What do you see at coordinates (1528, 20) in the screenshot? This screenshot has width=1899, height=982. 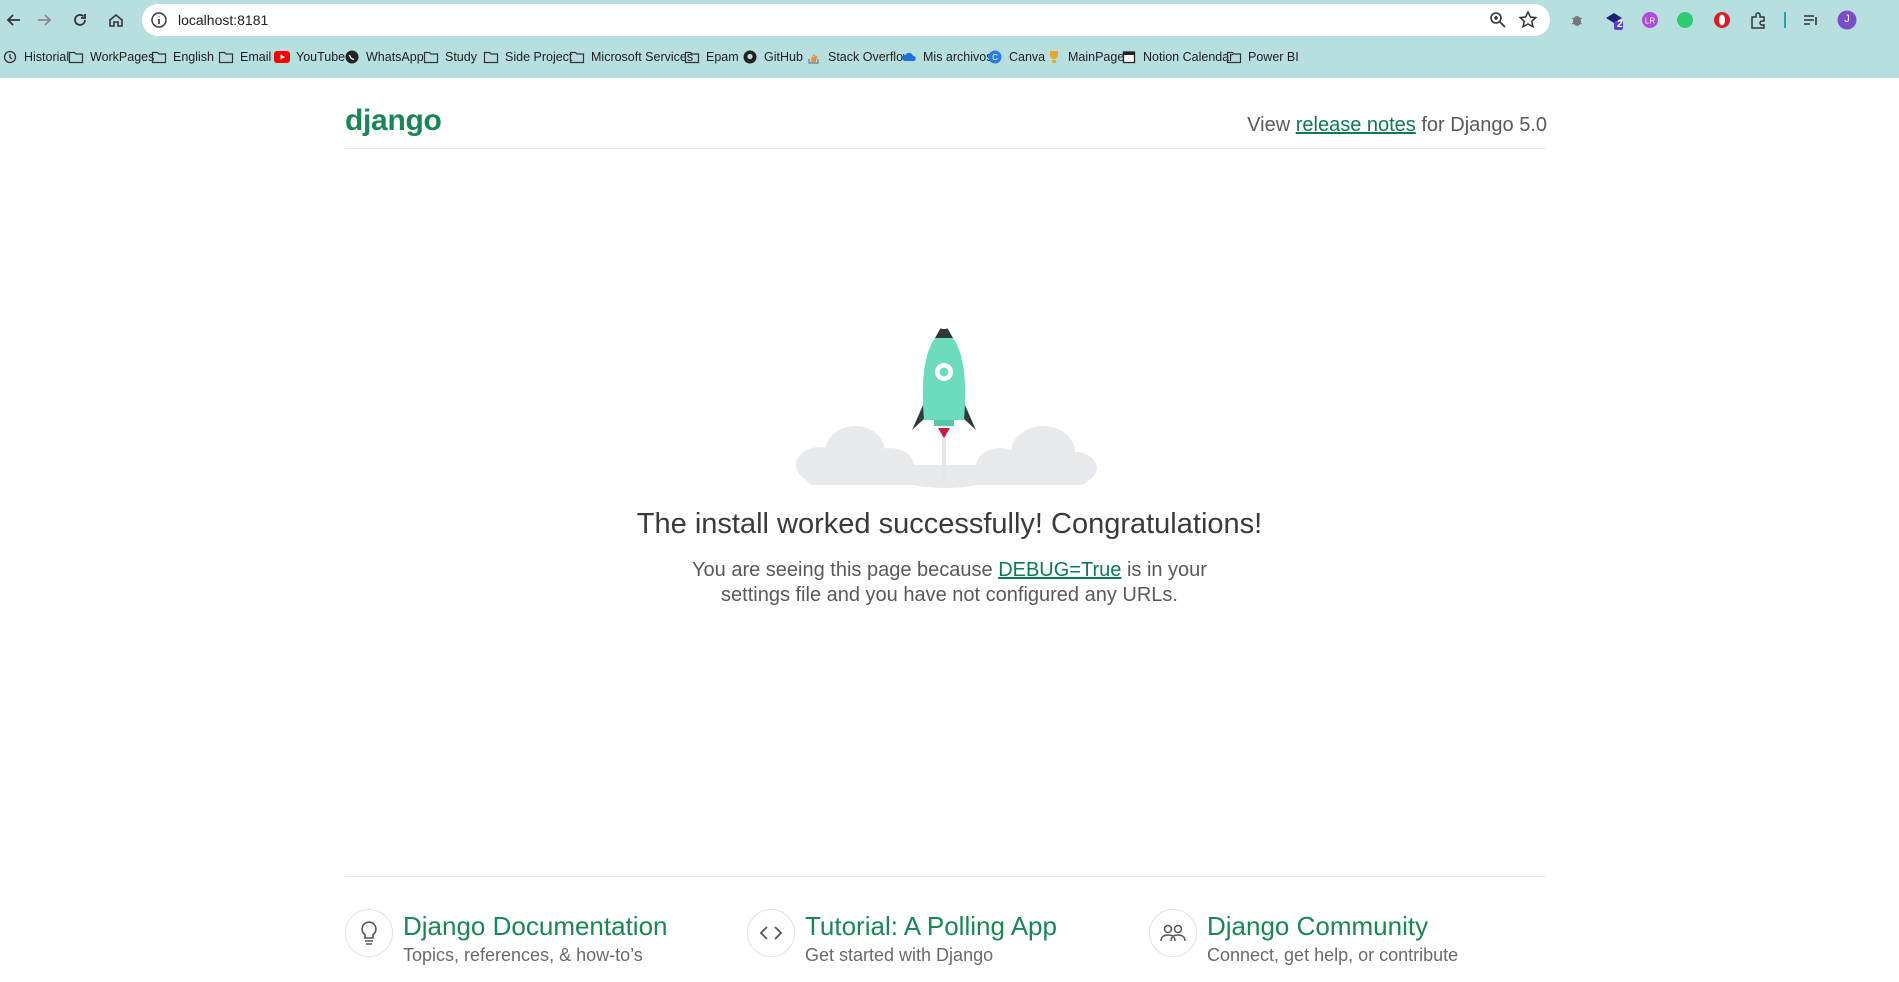 I see `bookmark-star-icon` at bounding box center [1528, 20].